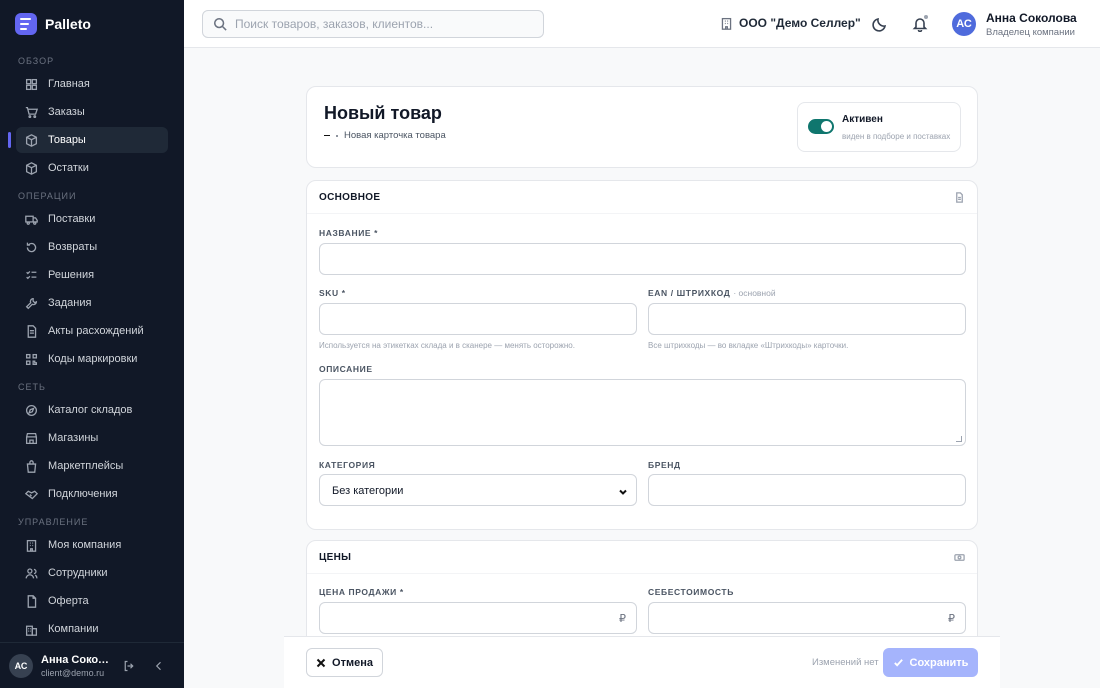 The width and height of the screenshot is (1100, 688). I want to click on cart-icon, so click(31, 112).